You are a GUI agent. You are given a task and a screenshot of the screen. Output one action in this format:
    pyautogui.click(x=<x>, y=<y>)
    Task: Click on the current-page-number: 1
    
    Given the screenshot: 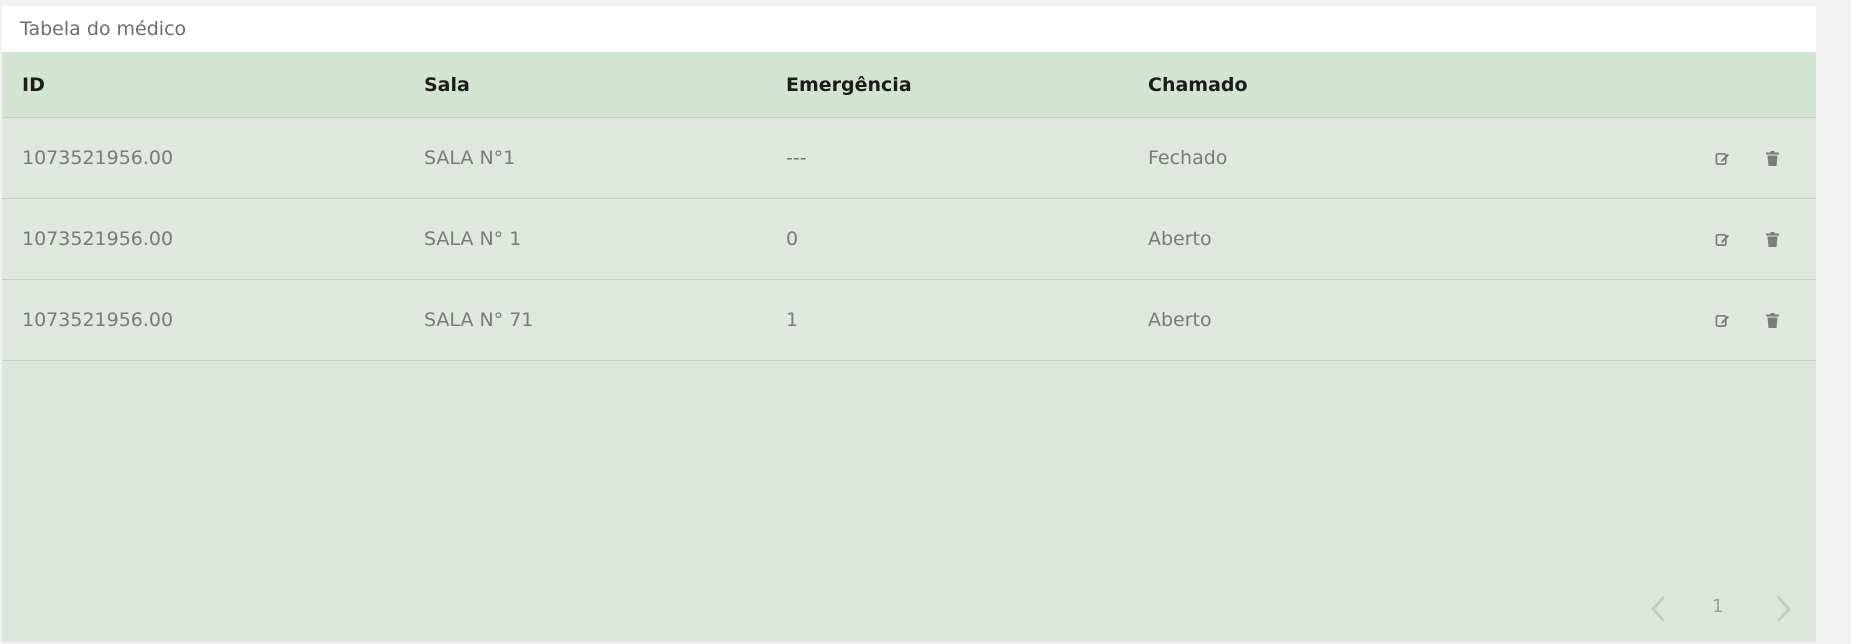 What is the action you would take?
    pyautogui.click(x=1717, y=606)
    